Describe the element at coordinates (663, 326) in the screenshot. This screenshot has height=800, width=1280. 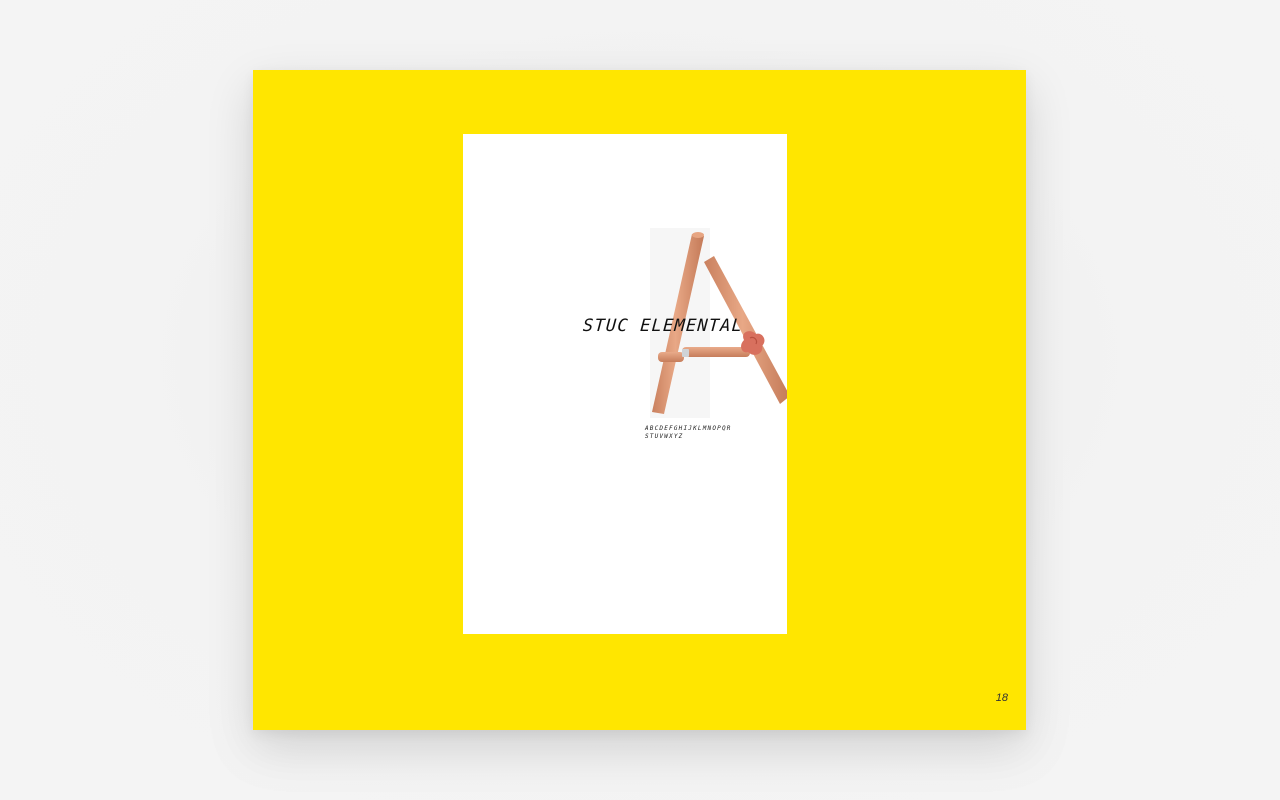
I see `typeface-title: STUC ELEMENTAL` at that location.